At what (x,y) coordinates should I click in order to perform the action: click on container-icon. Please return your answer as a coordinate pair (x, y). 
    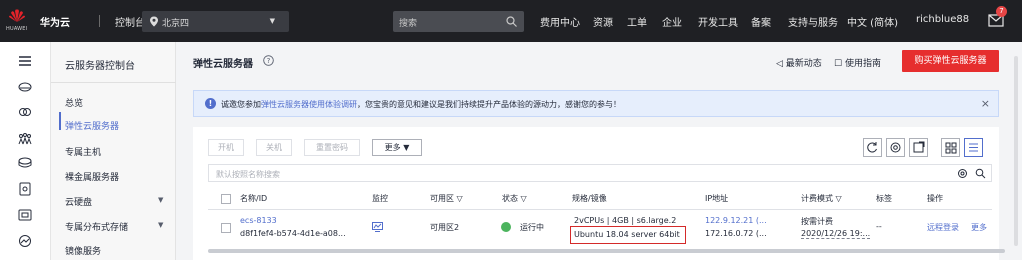
    Looking at the image, I should click on (25, 215).